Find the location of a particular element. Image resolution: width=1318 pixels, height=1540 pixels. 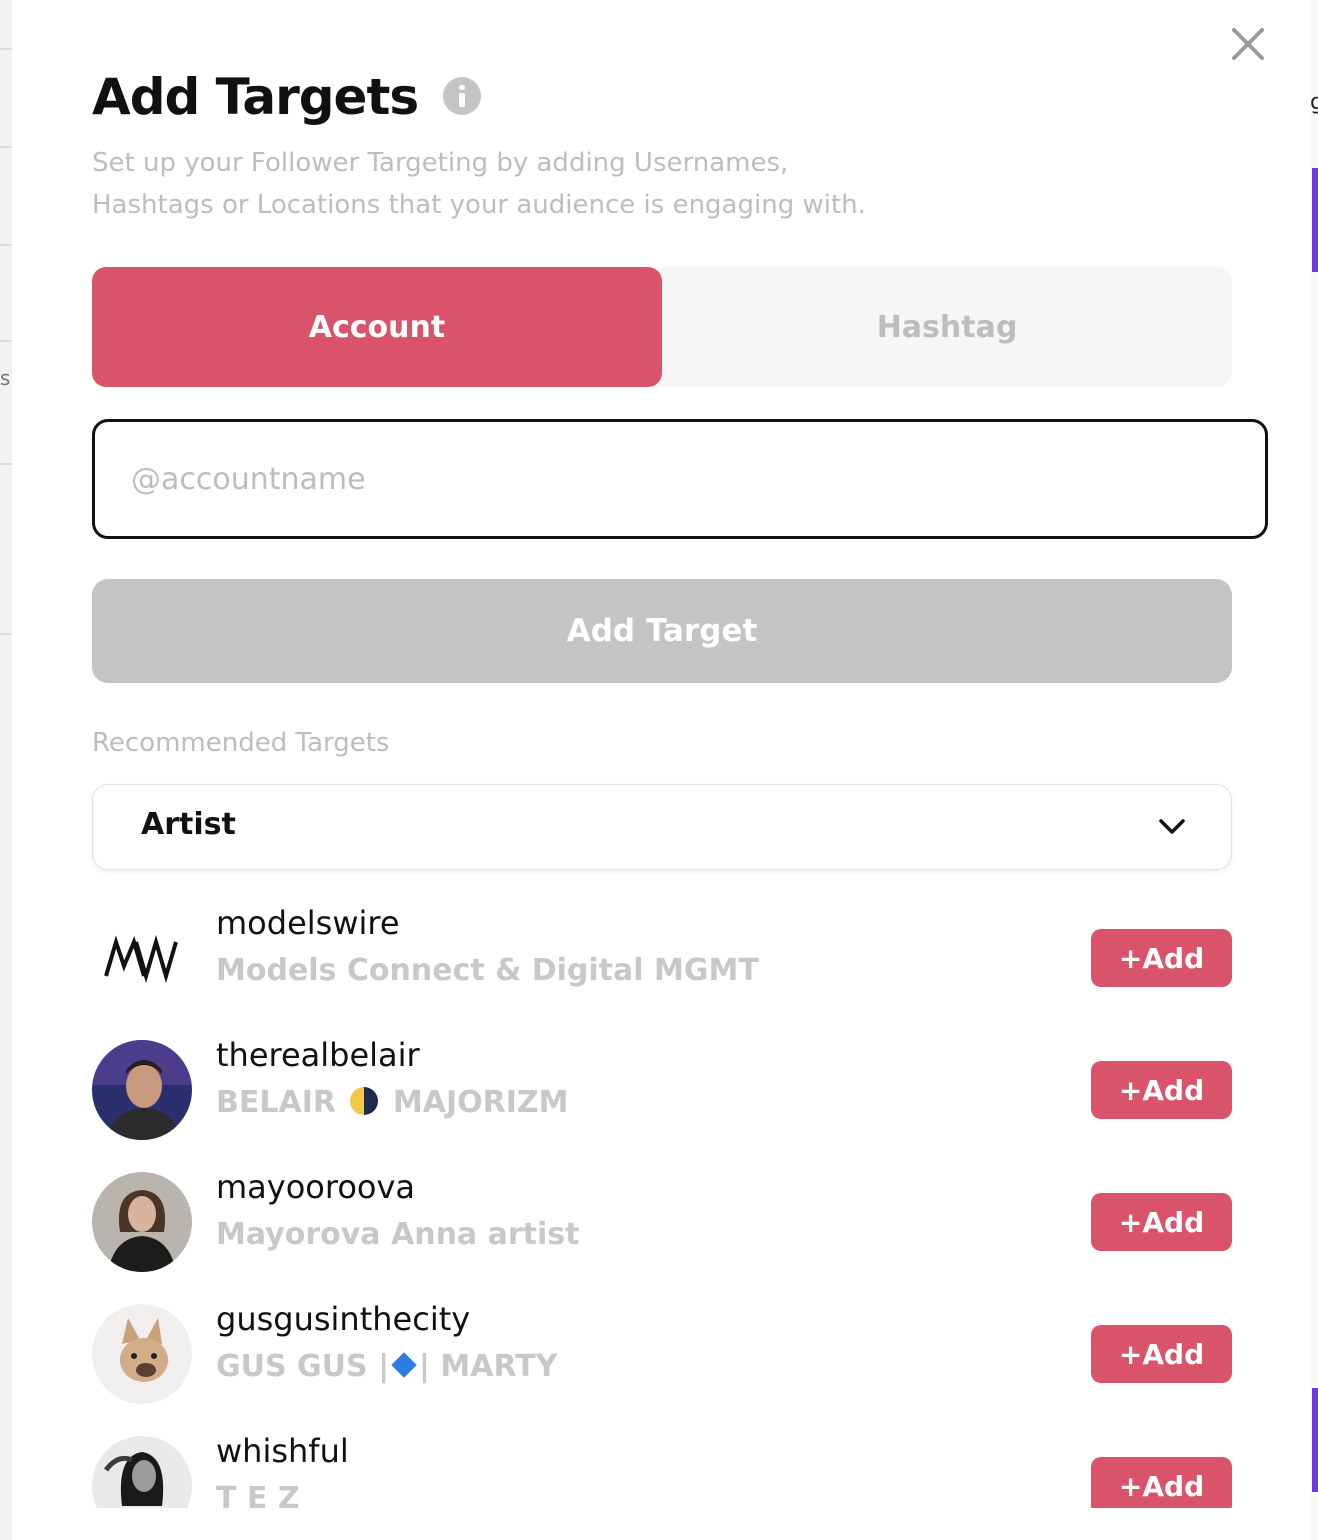

target-display-name: BELAIR MAJORIZM is located at coordinates (392, 1103).